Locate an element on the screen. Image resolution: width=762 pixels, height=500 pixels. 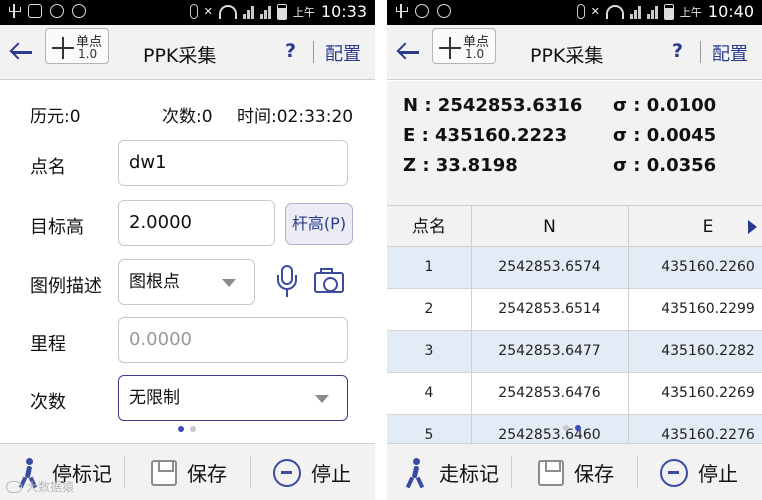
image-icon is located at coordinates (35, 11).